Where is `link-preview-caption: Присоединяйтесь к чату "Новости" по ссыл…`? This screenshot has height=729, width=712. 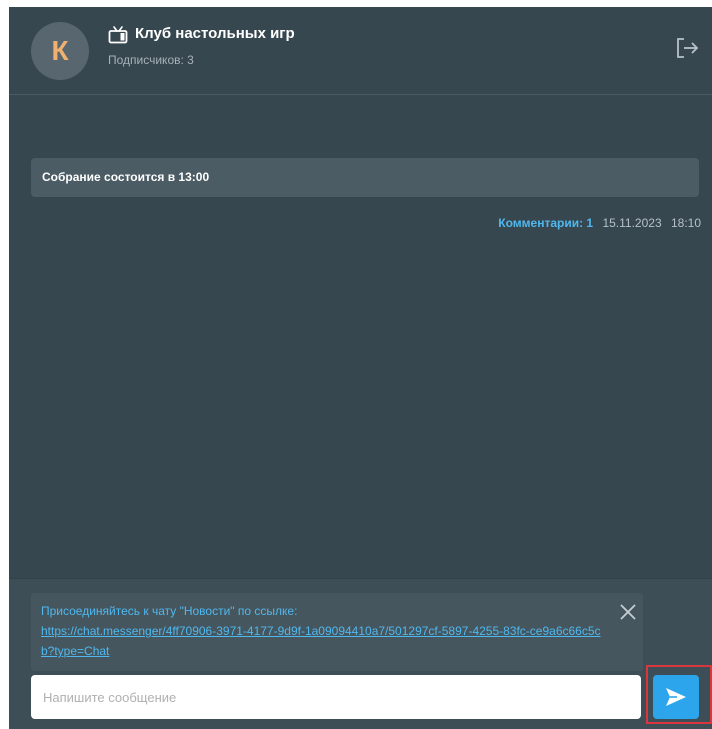 link-preview-caption: Присоединяйтесь к чату "Новости" по ссыл… is located at coordinates (169, 611).